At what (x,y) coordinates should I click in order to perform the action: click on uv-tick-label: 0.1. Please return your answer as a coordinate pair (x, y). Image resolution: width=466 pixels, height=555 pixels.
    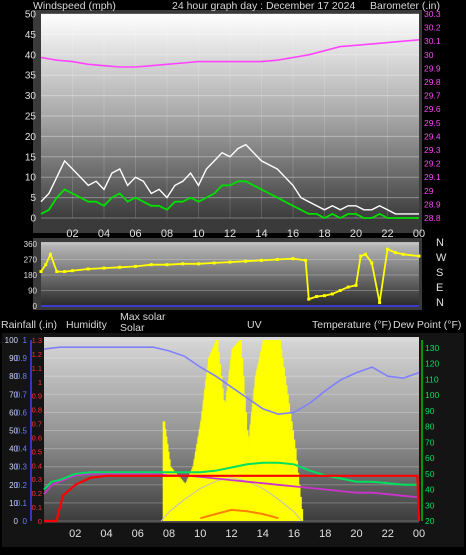
    Looking at the image, I should click on (37, 507).